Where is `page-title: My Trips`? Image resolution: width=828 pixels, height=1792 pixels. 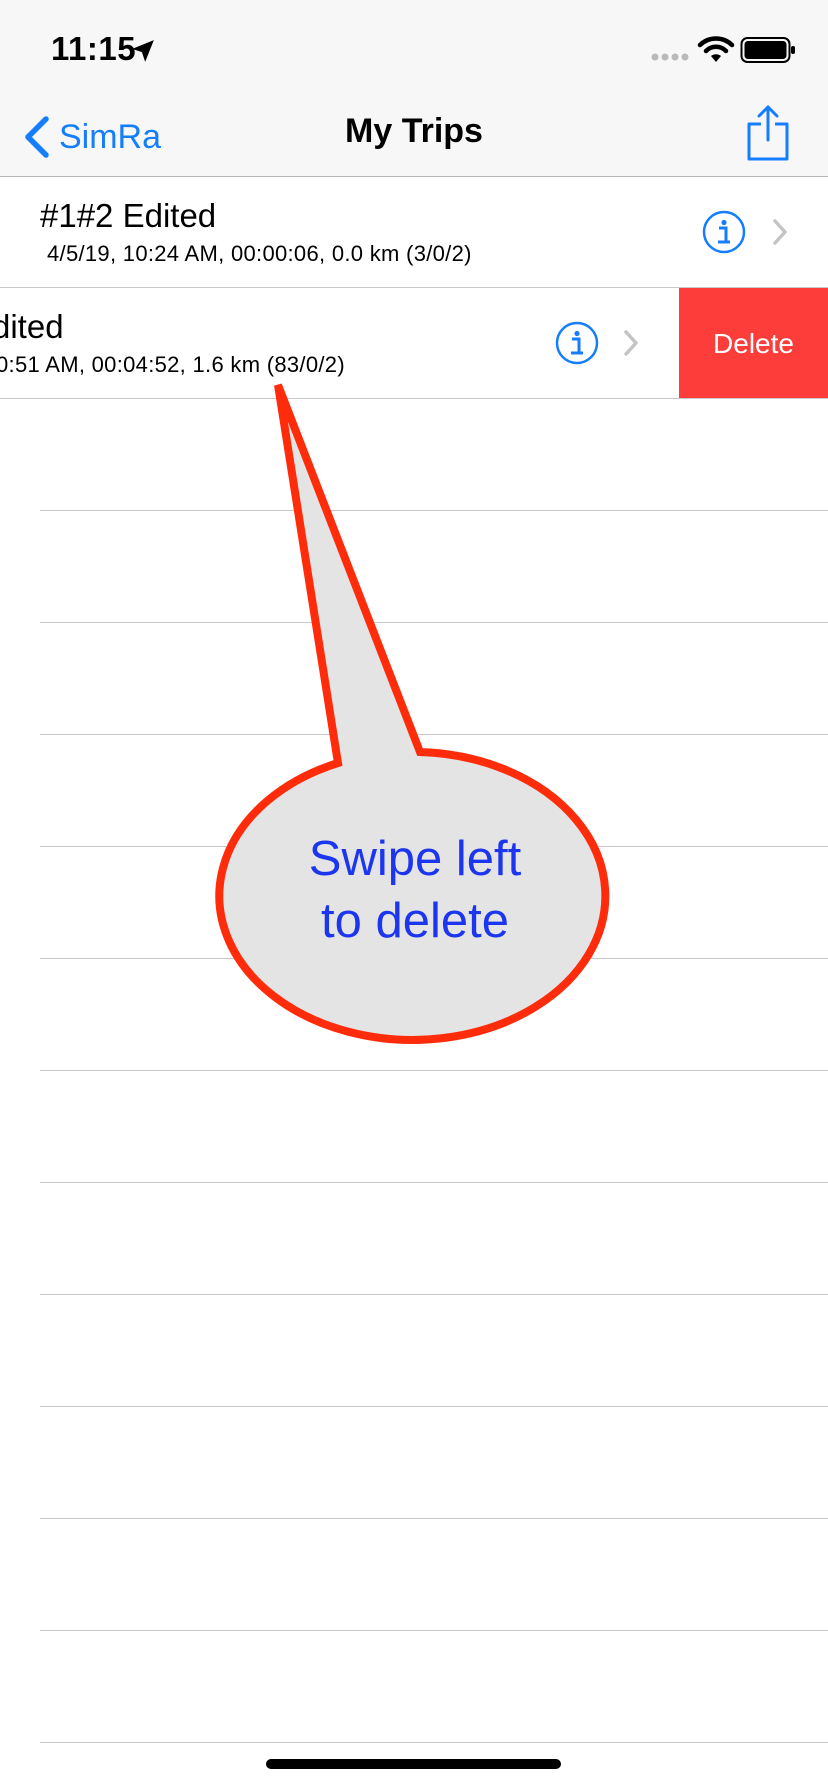 page-title: My Trips is located at coordinates (414, 131).